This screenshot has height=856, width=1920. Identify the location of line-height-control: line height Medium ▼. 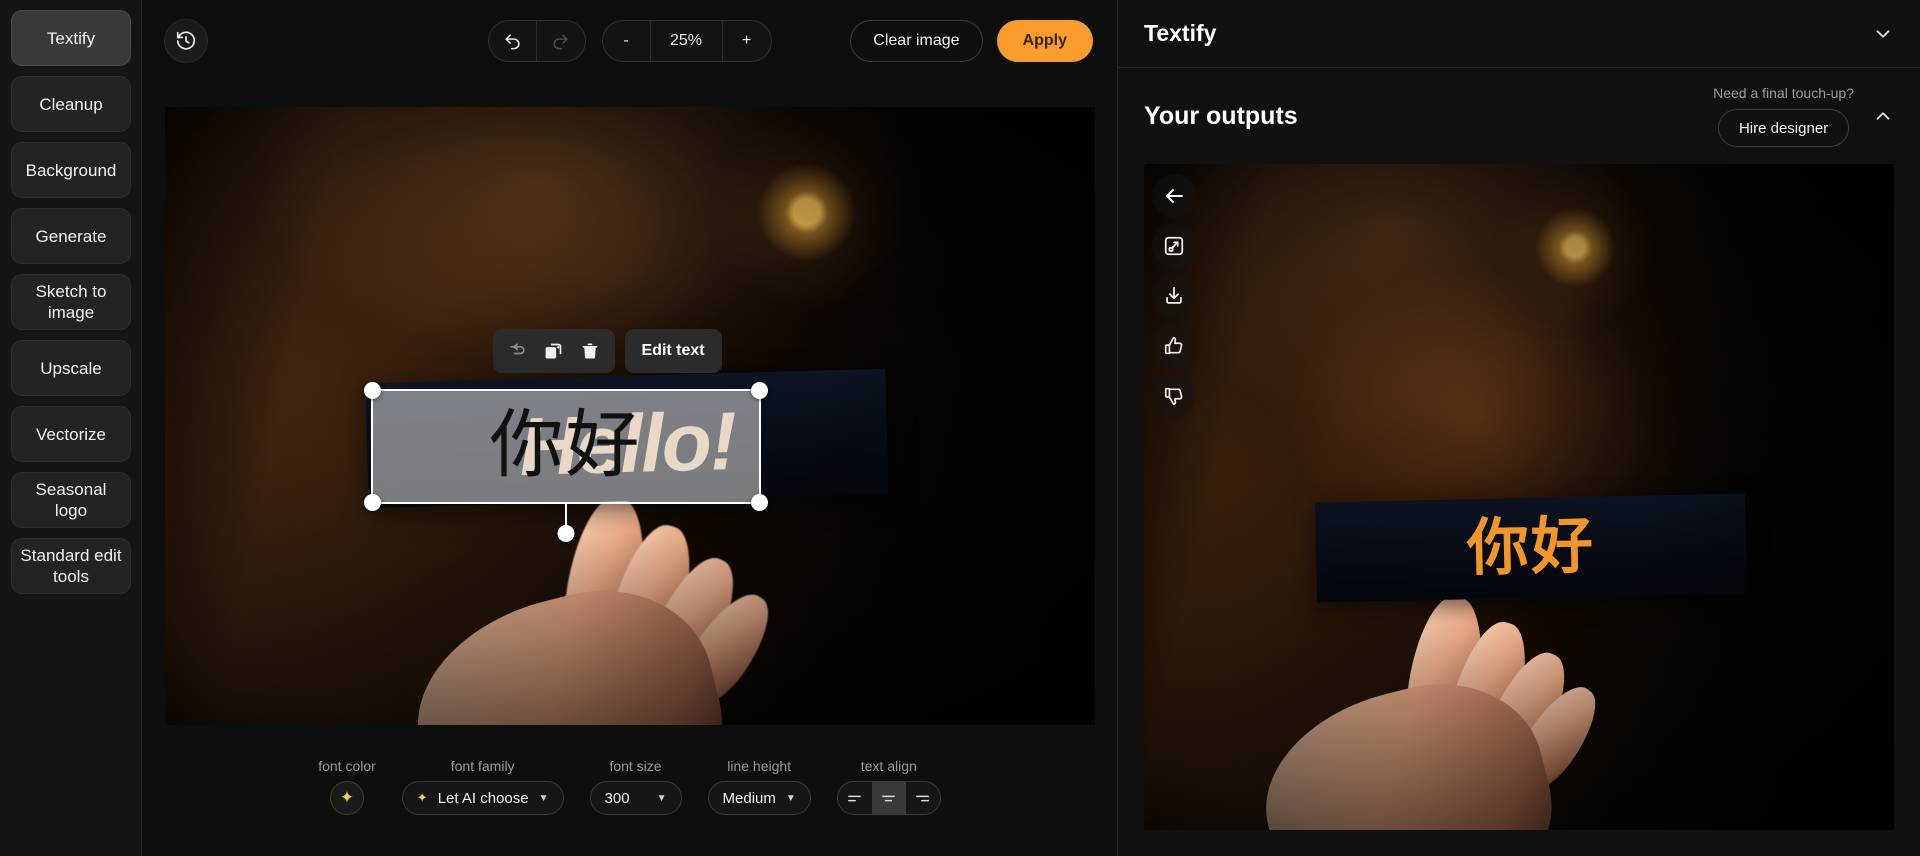
(759, 786).